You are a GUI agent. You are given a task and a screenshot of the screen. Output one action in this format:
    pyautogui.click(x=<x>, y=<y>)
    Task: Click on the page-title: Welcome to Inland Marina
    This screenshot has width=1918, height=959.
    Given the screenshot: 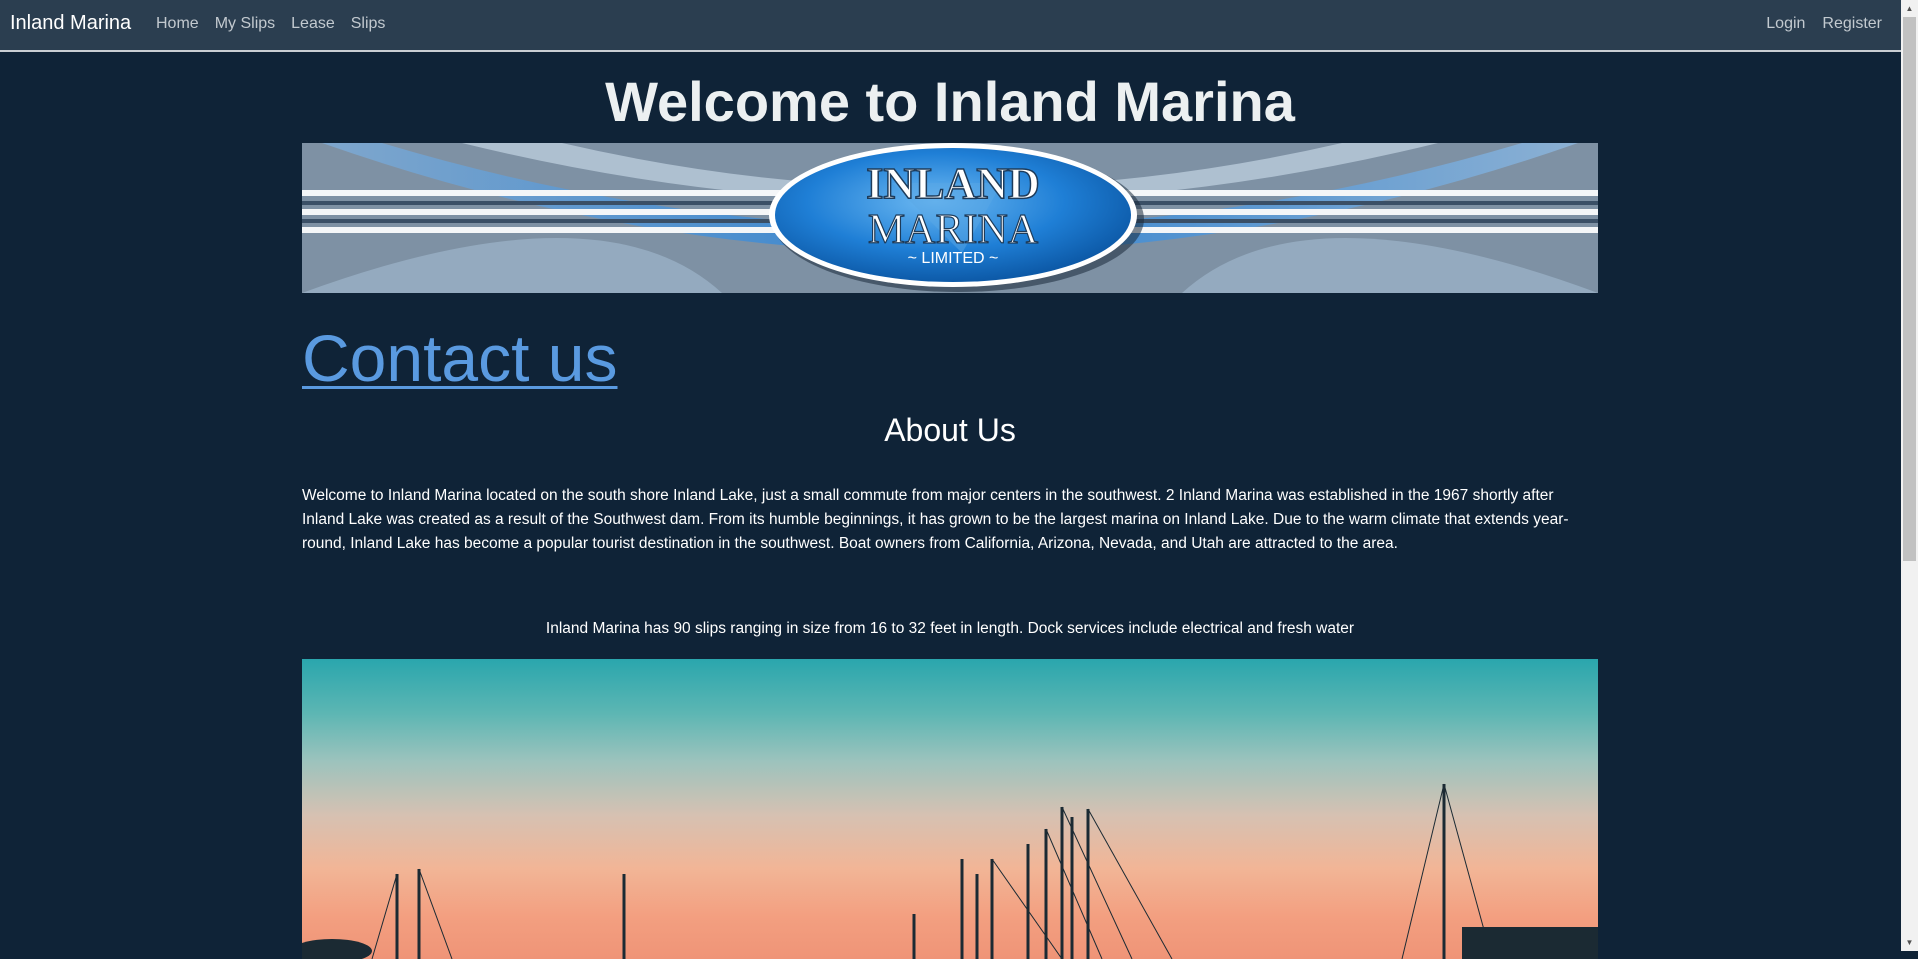 What is the action you would take?
    pyautogui.click(x=950, y=101)
    